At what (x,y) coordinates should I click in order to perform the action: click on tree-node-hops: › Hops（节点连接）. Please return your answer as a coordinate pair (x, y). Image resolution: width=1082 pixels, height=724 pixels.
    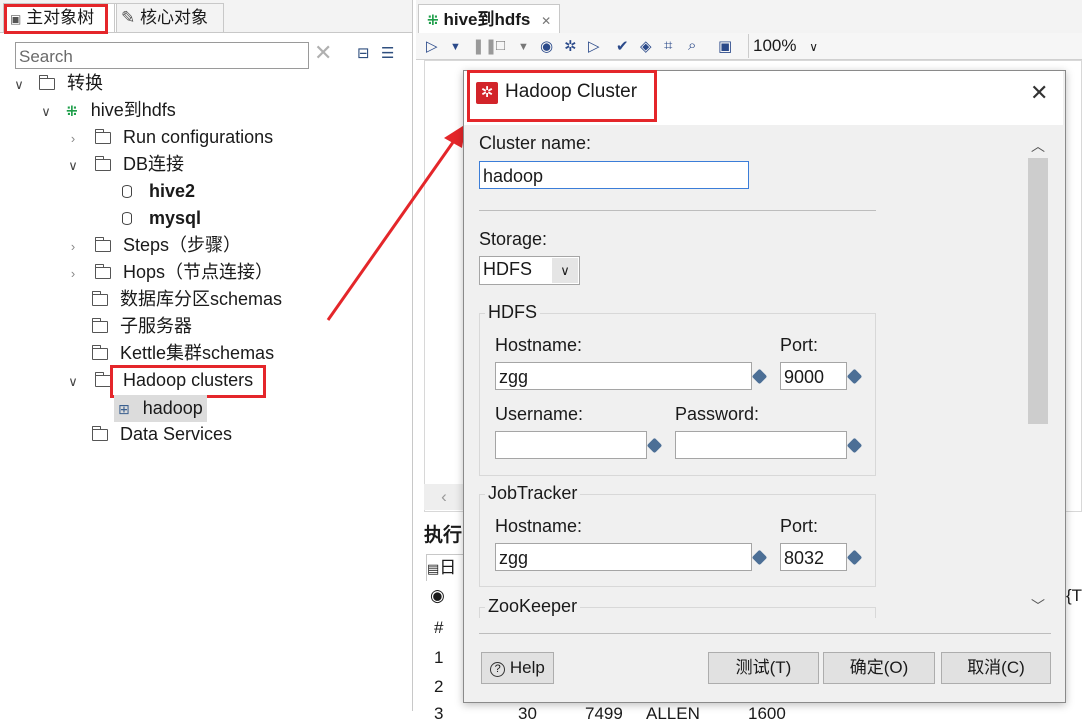
    Looking at the image, I should click on (169, 272).